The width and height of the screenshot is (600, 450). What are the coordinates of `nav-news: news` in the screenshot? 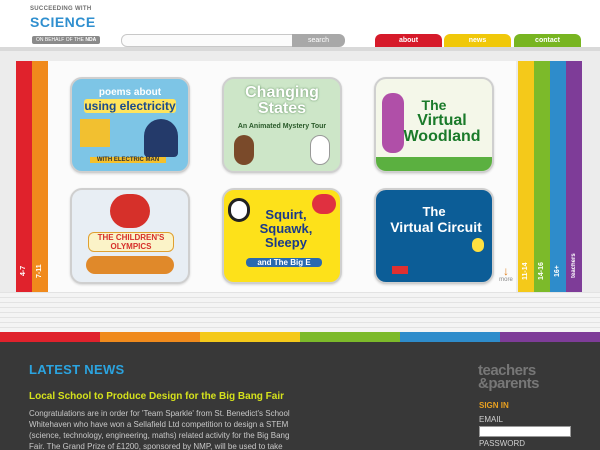 It's located at (477, 40).